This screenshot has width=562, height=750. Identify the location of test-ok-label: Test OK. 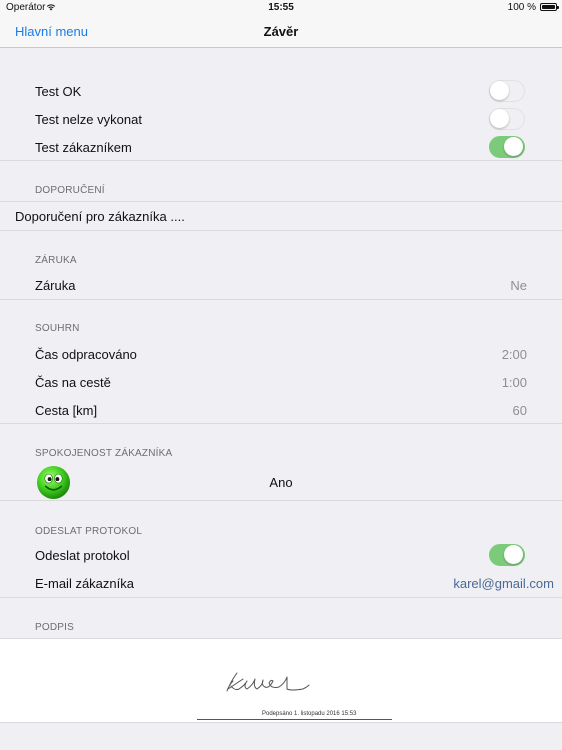
(58, 91).